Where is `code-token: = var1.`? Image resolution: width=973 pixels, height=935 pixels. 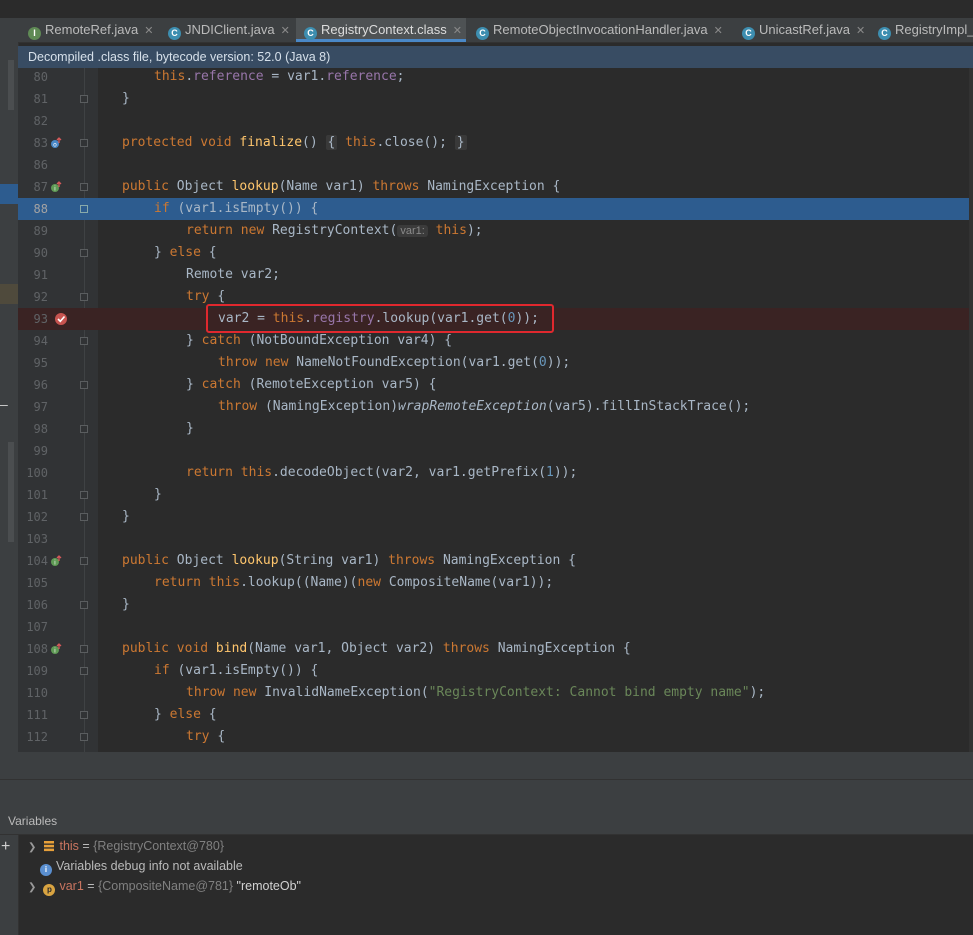 code-token: = var1. is located at coordinates (295, 76).